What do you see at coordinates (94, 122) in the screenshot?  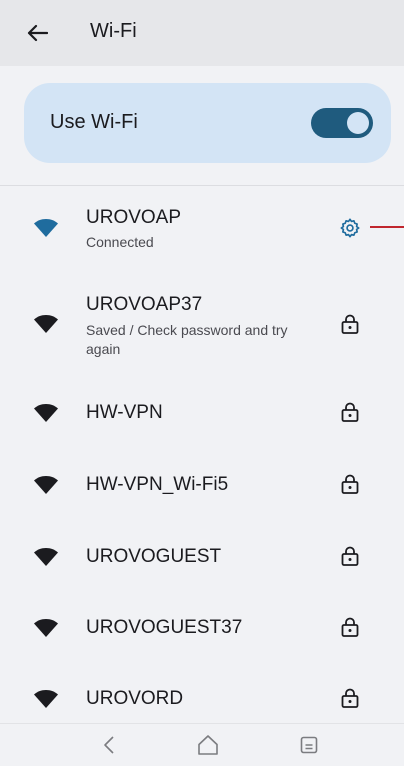 I see `use-wifi-label: Use Wi-Fi` at bounding box center [94, 122].